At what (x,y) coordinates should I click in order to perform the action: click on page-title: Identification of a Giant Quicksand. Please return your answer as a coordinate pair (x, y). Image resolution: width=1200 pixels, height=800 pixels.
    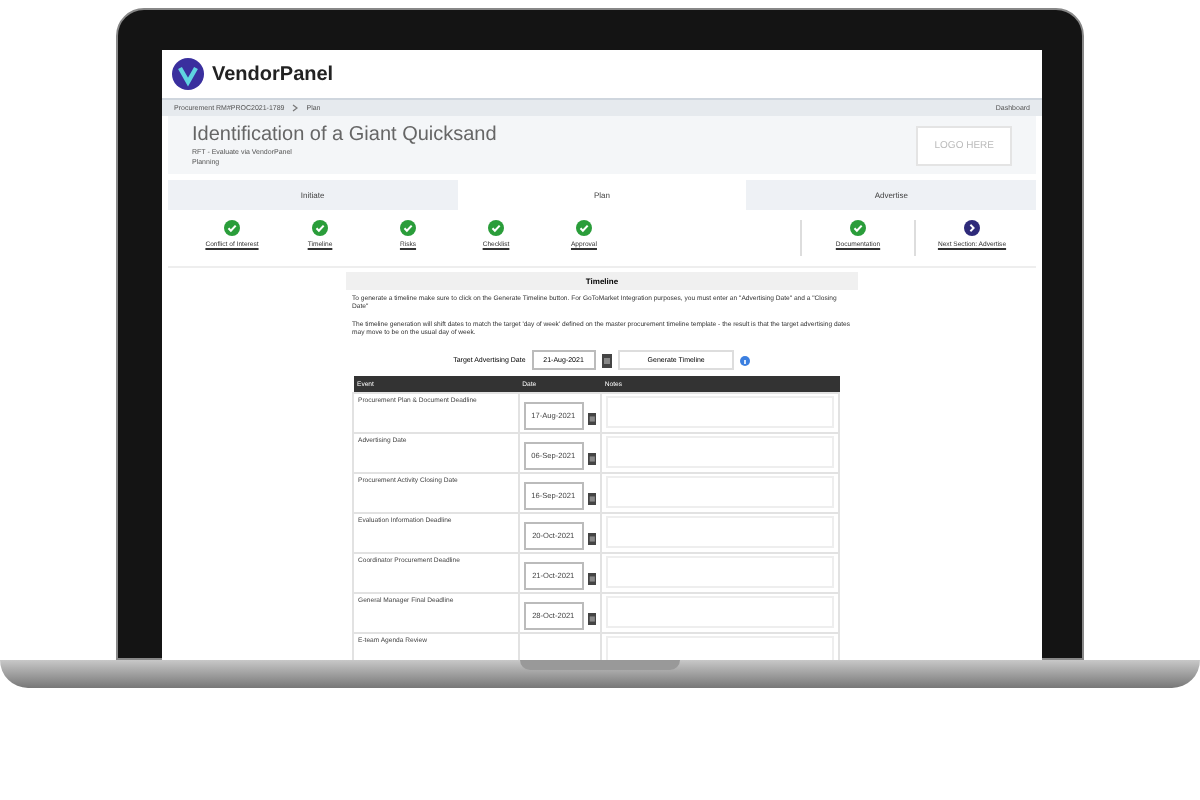
    Looking at the image, I should click on (345, 135).